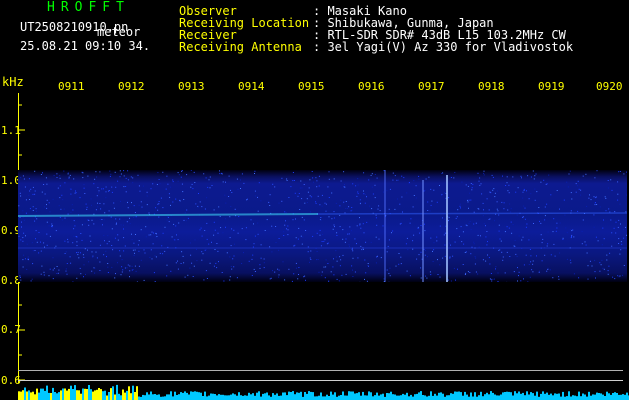 This screenshot has width=629, height=400. Describe the element at coordinates (443, 47) in the screenshot. I see `value-antenna: : 3el Yagi(V) Az 330 for Vladivostok` at that location.